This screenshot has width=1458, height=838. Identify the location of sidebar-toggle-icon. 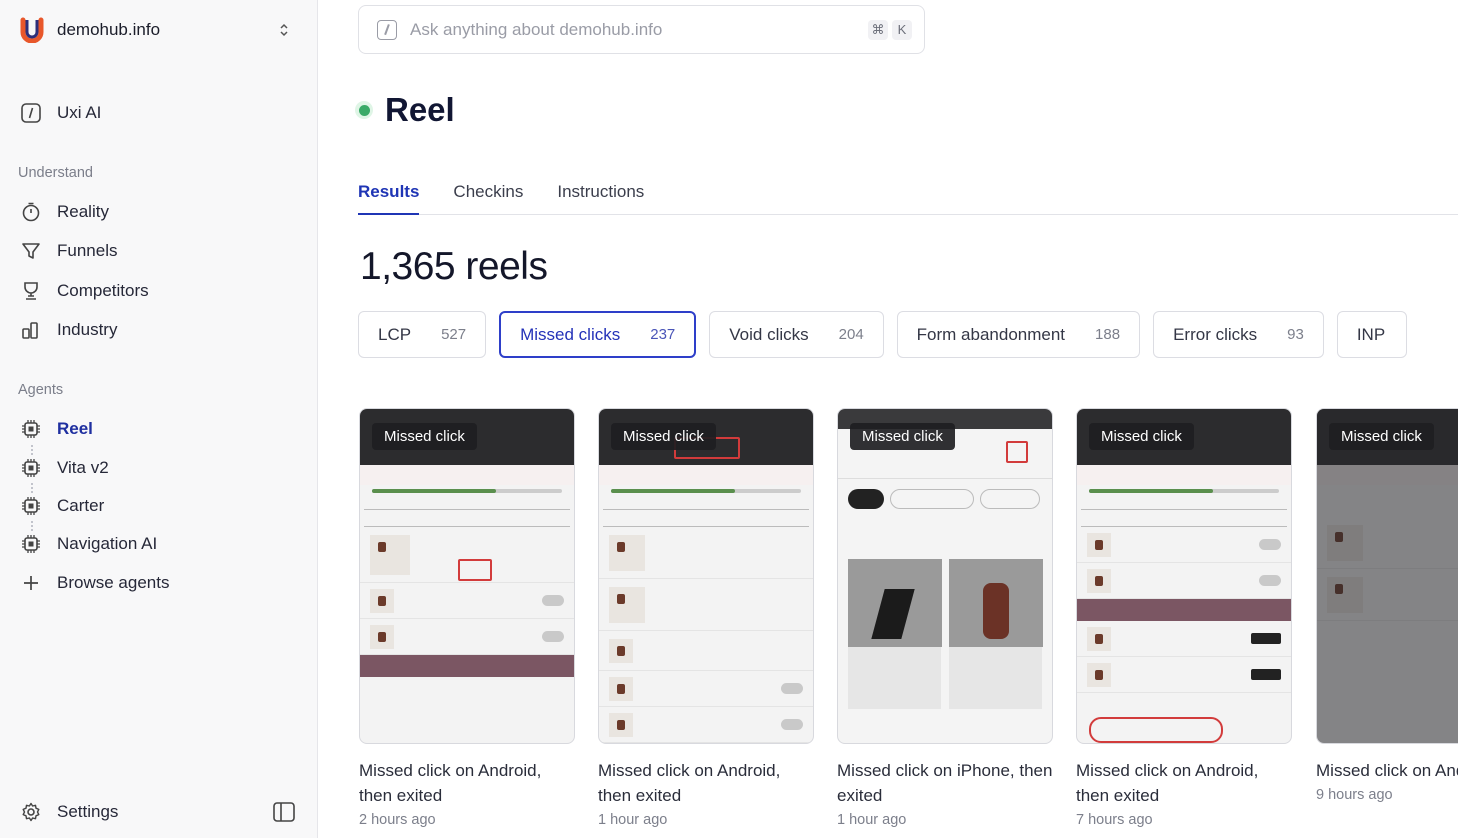
(284, 812).